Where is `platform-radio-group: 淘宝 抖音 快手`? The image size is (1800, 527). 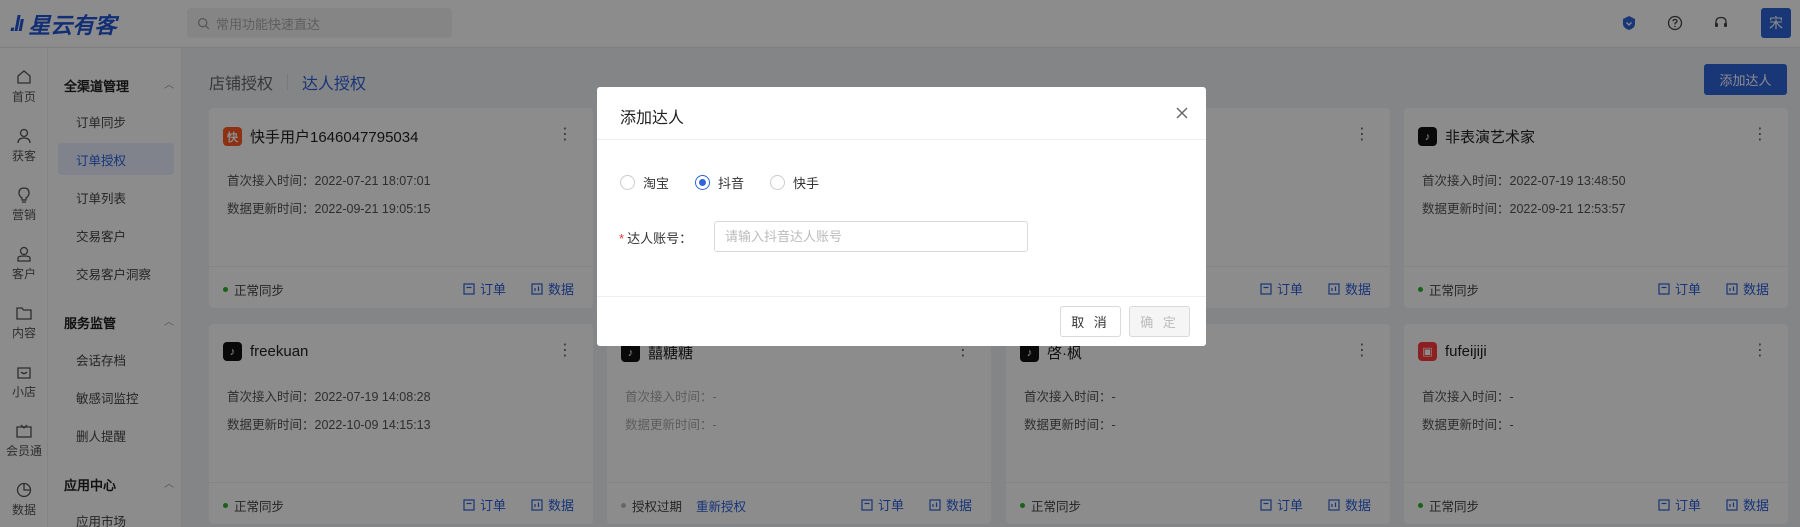 platform-radio-group: 淘宝 抖音 快手 is located at coordinates (724, 182).